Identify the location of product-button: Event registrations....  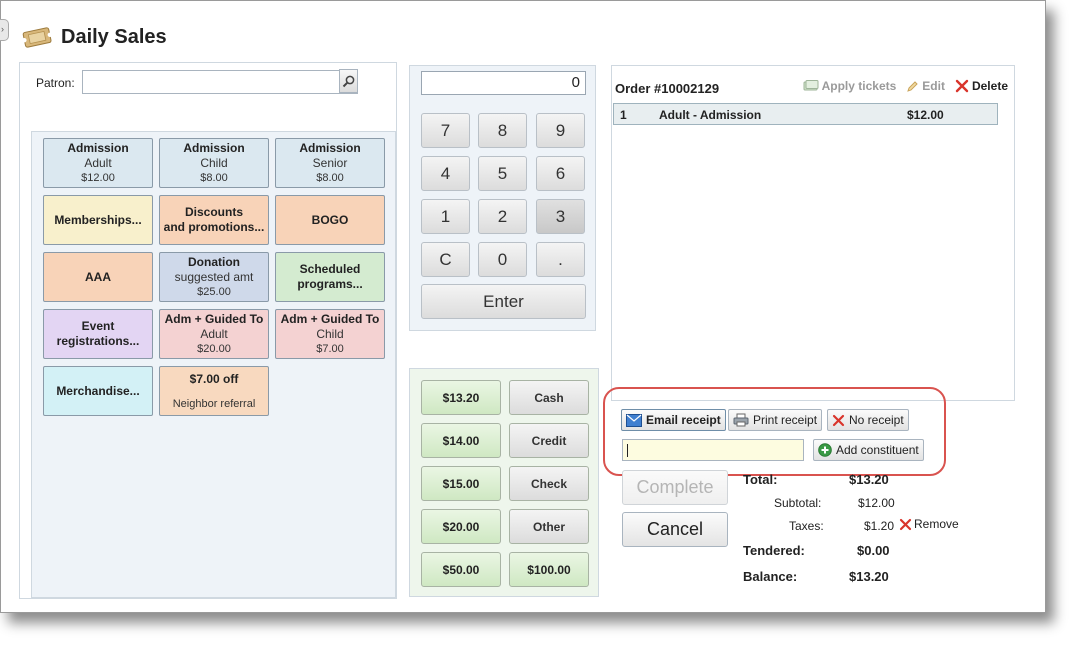
(98, 334).